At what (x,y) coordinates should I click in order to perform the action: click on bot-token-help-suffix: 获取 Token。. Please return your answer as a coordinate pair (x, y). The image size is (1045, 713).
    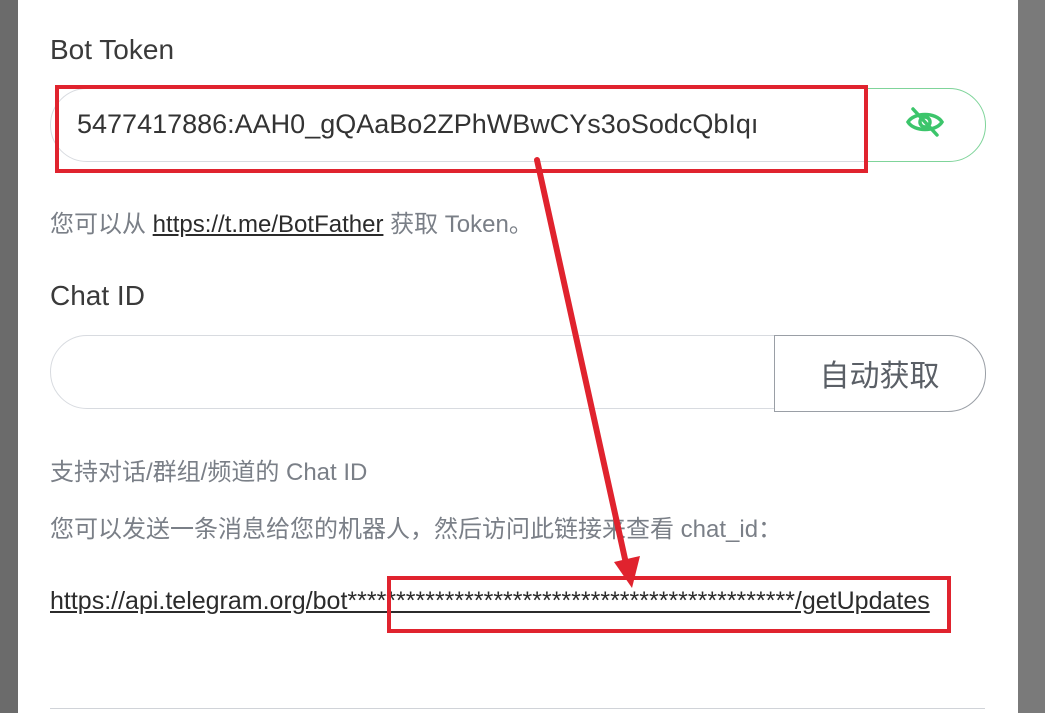
    Looking at the image, I should click on (458, 224).